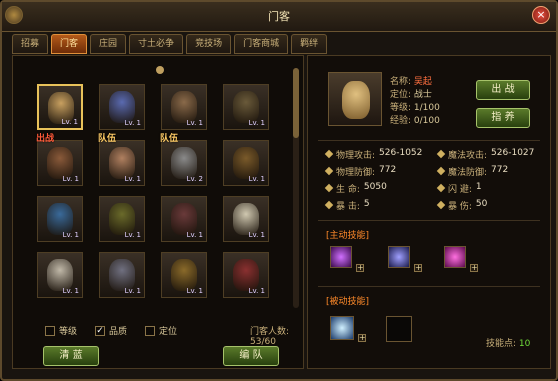  What do you see at coordinates (478, 187) in the screenshot?
I see `stat-value: 1` at bounding box center [478, 187].